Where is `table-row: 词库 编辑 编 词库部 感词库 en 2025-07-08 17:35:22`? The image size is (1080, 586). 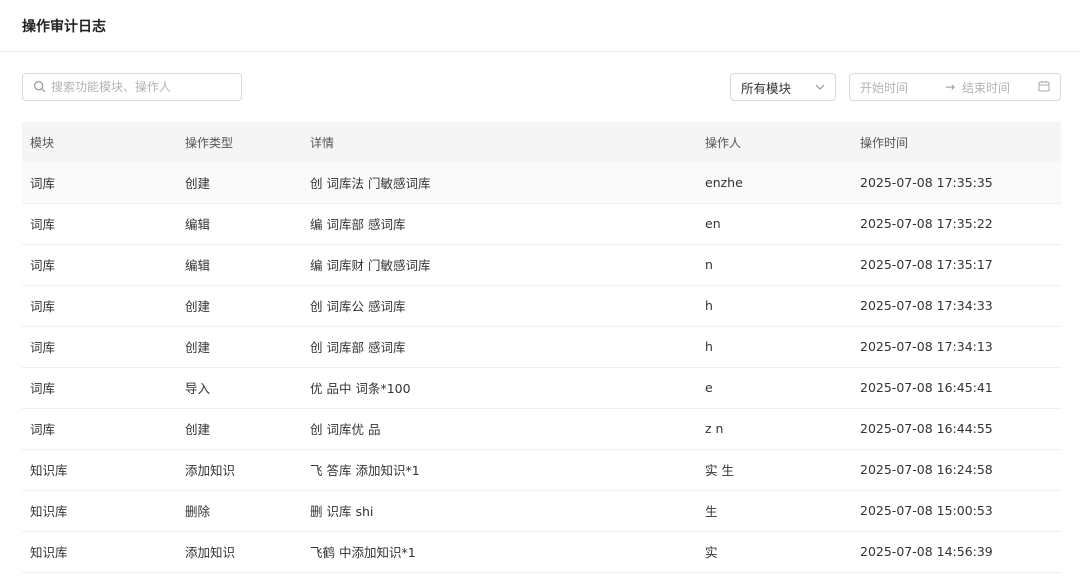
table-row: 词库 编辑 编 词库部 感词库 en 2025-07-08 17:35:22 is located at coordinates (541, 224).